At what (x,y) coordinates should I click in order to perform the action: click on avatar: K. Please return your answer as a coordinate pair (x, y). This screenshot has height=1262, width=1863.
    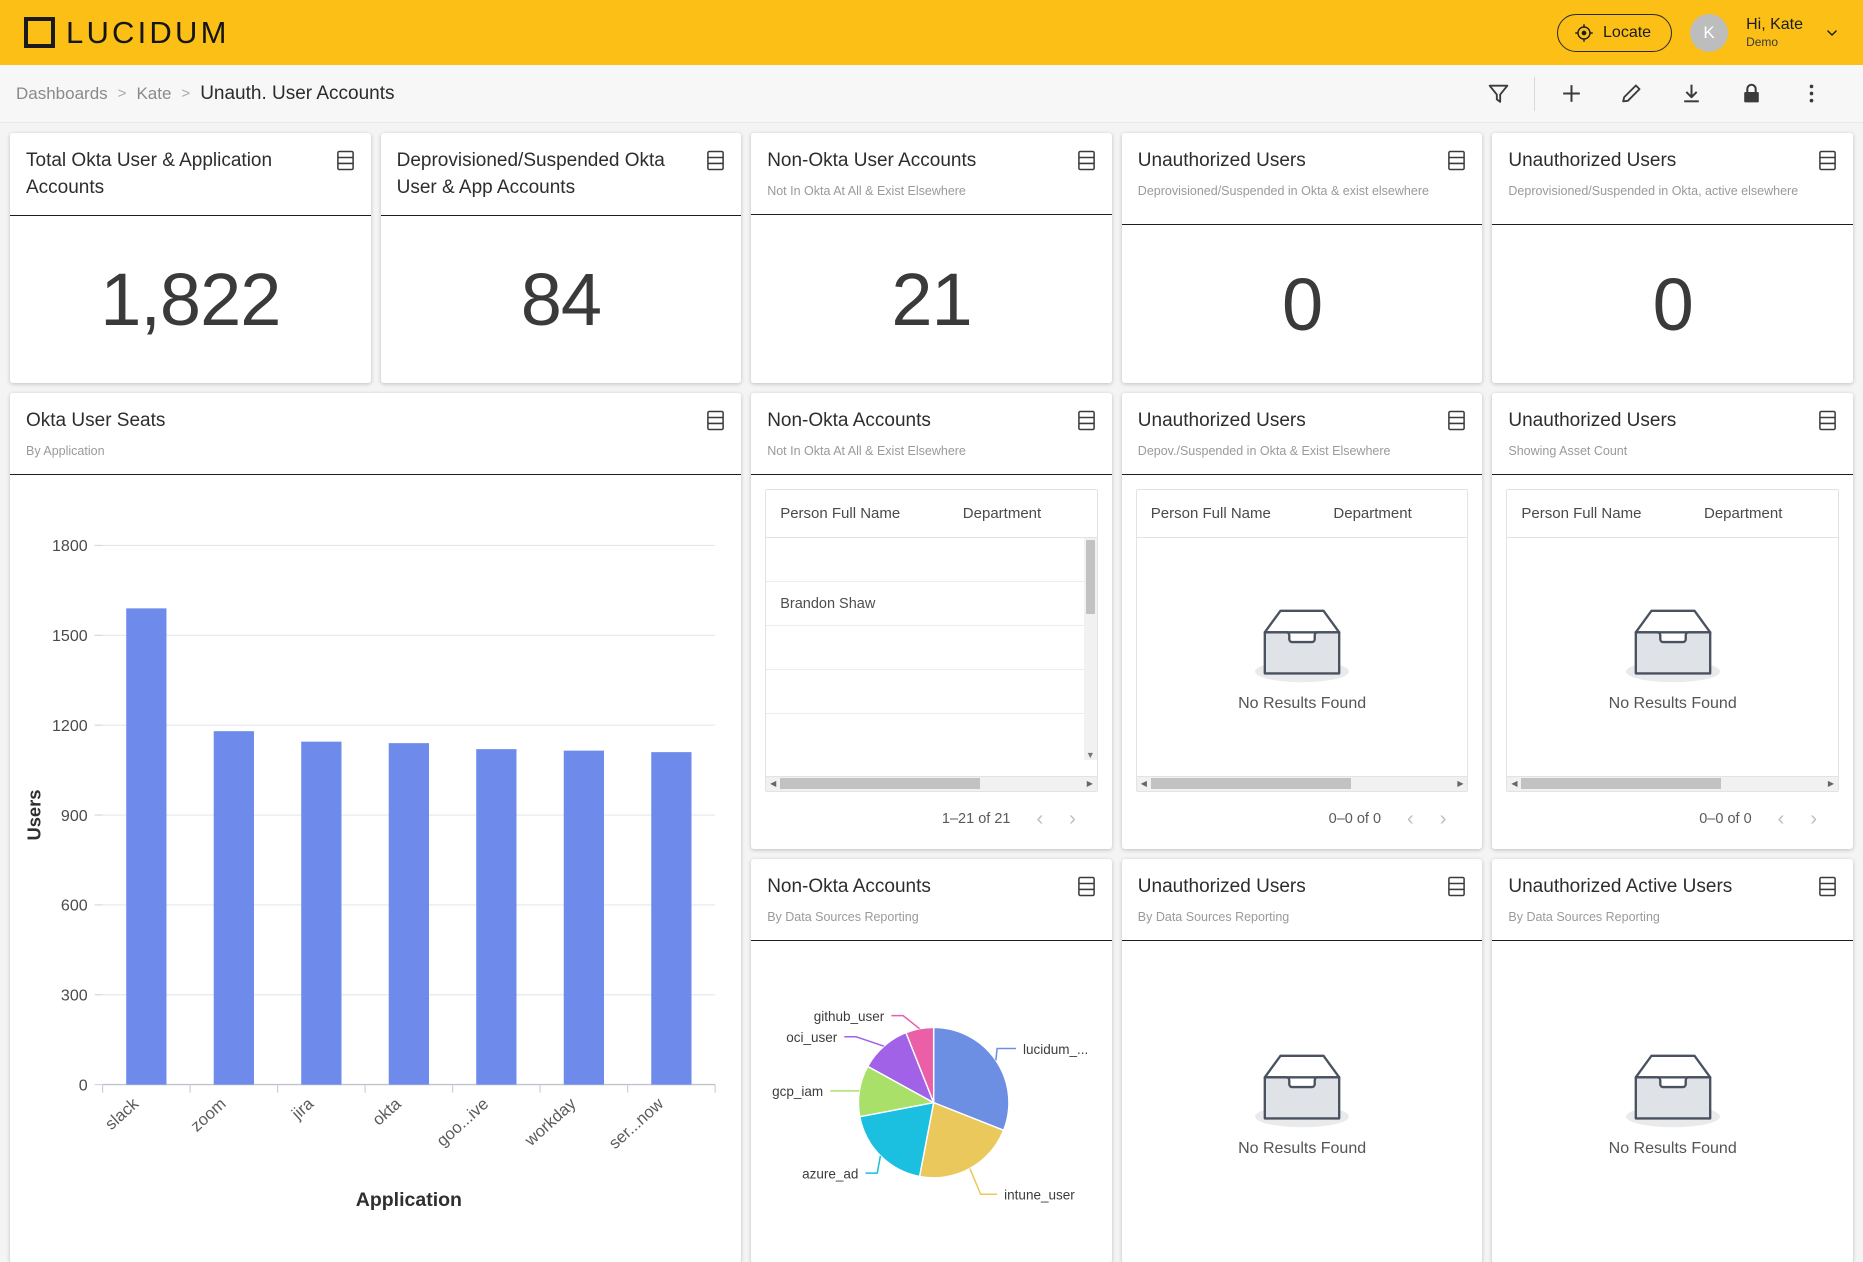
    Looking at the image, I should click on (1709, 32).